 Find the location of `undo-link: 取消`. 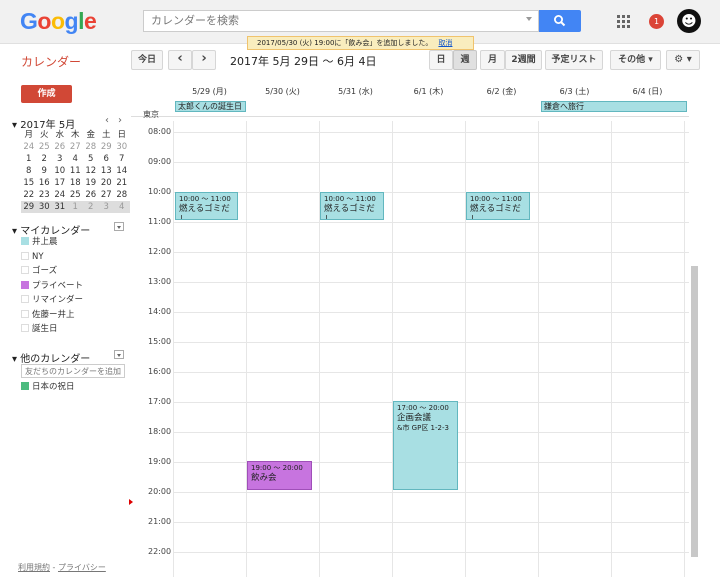

undo-link: 取消 is located at coordinates (445, 43).